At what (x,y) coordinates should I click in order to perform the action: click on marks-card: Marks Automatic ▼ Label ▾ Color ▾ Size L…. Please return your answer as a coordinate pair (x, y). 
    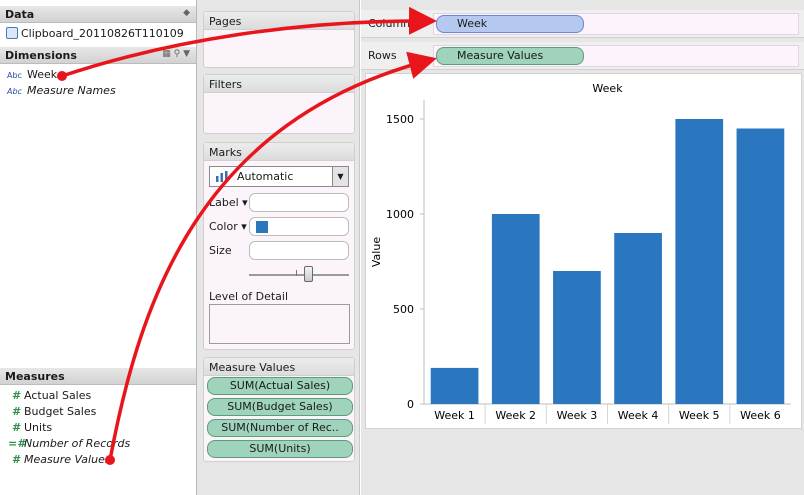
    Looking at the image, I should click on (279, 246).